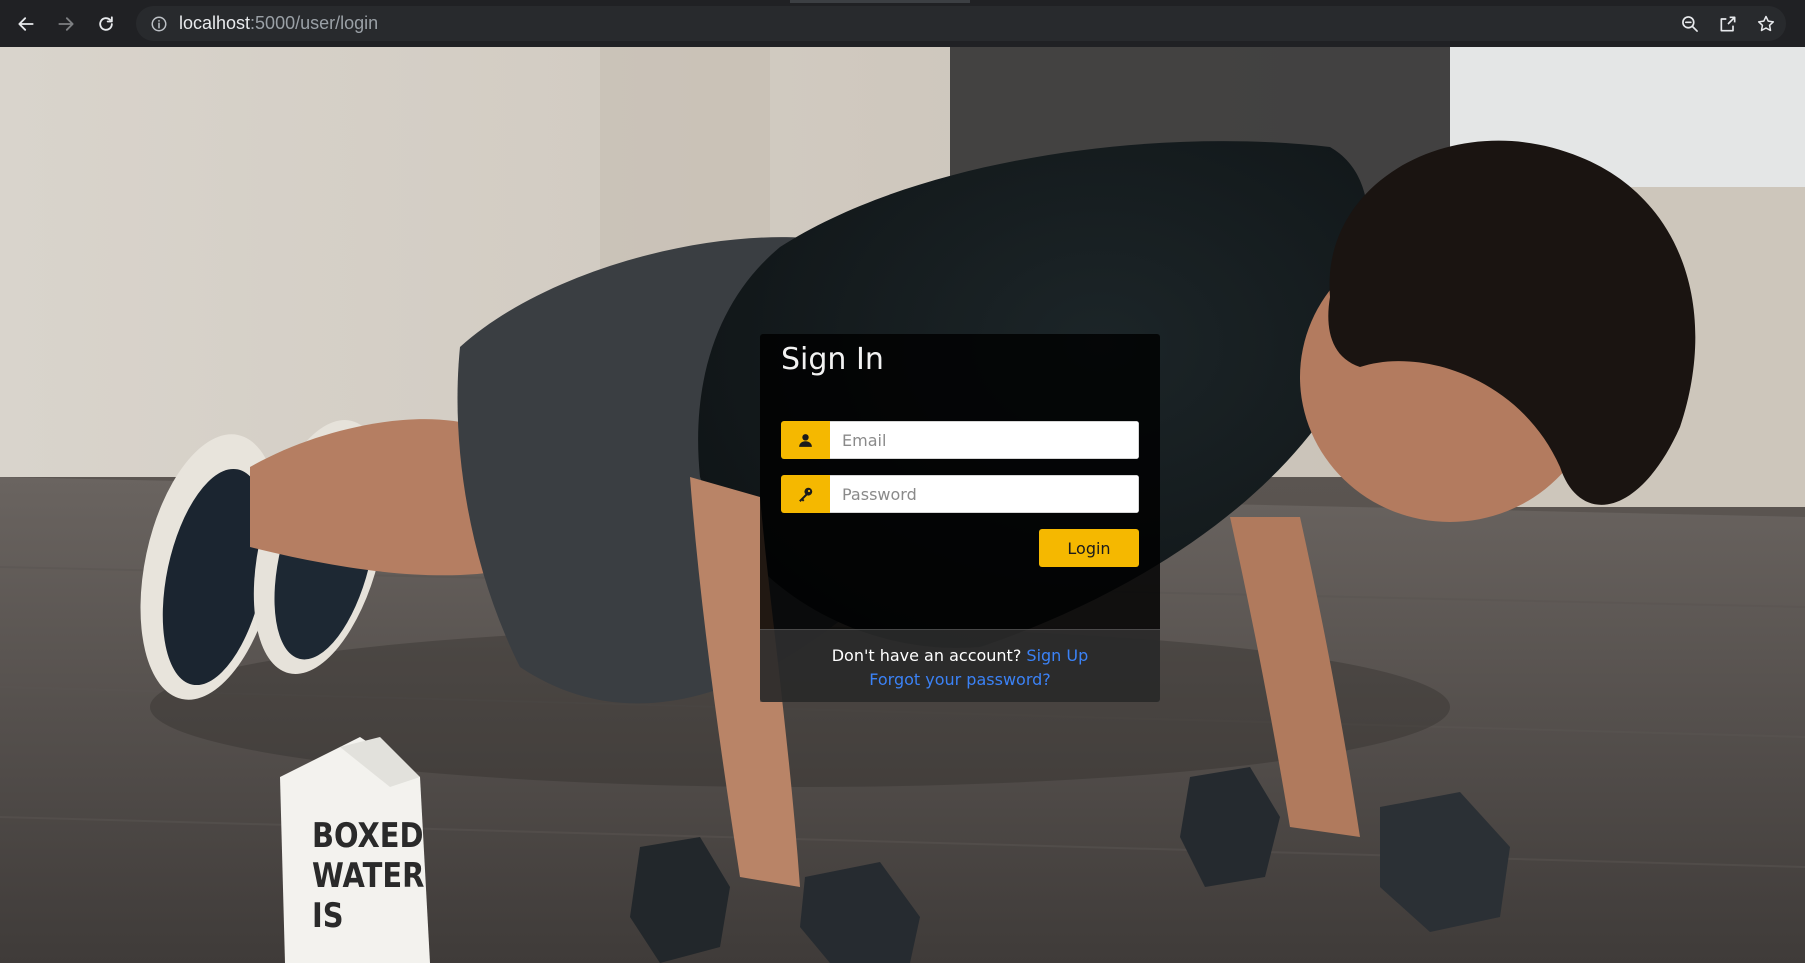 The image size is (1805, 963). I want to click on signup-line: Don't have an account? Sign Up, so click(960, 656).